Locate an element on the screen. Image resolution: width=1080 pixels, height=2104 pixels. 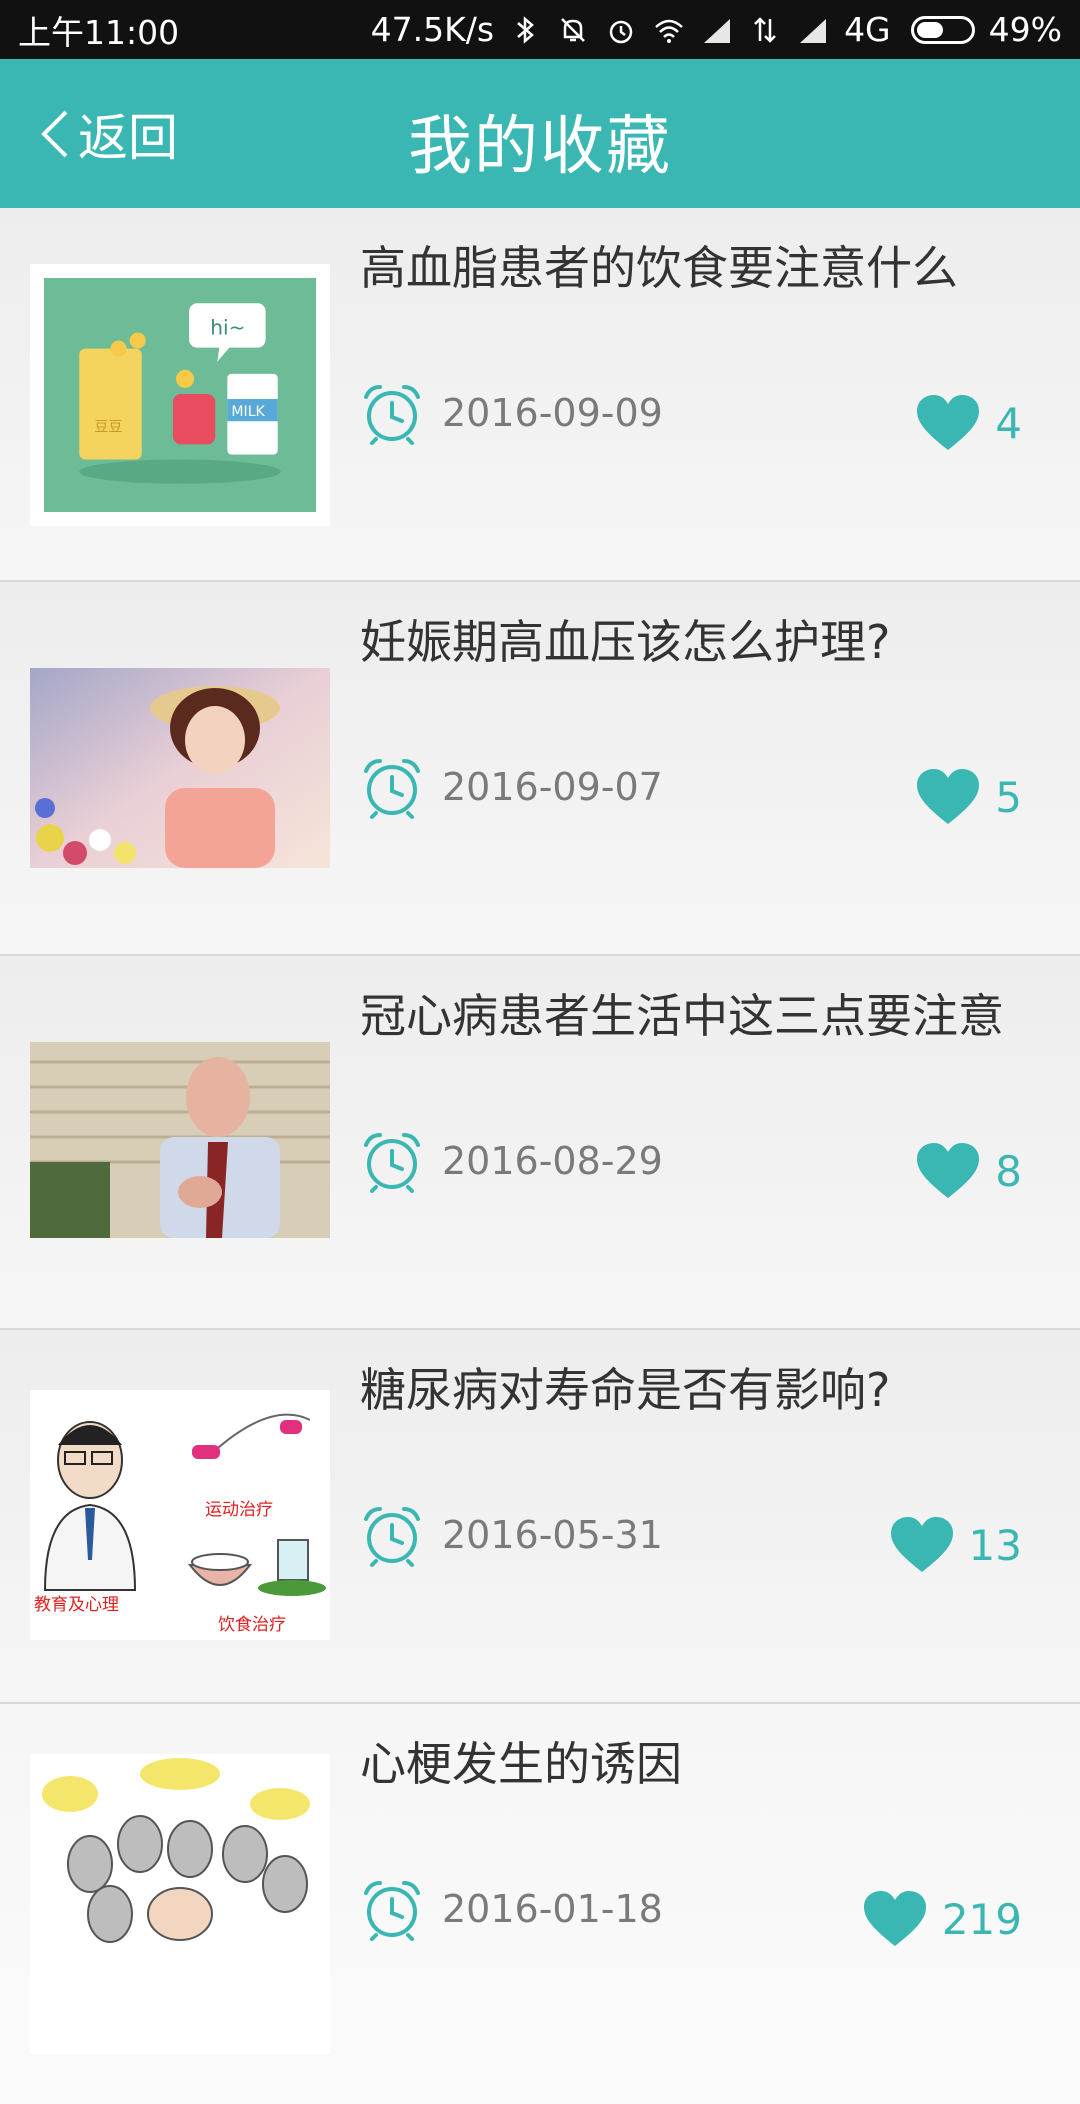
milk-label: MILK is located at coordinates (248, 412).